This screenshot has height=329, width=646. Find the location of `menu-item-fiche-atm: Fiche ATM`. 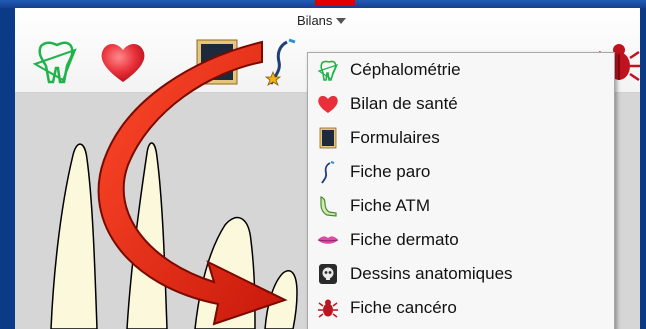

menu-item-fiche-atm: Fiche ATM is located at coordinates (461, 206).